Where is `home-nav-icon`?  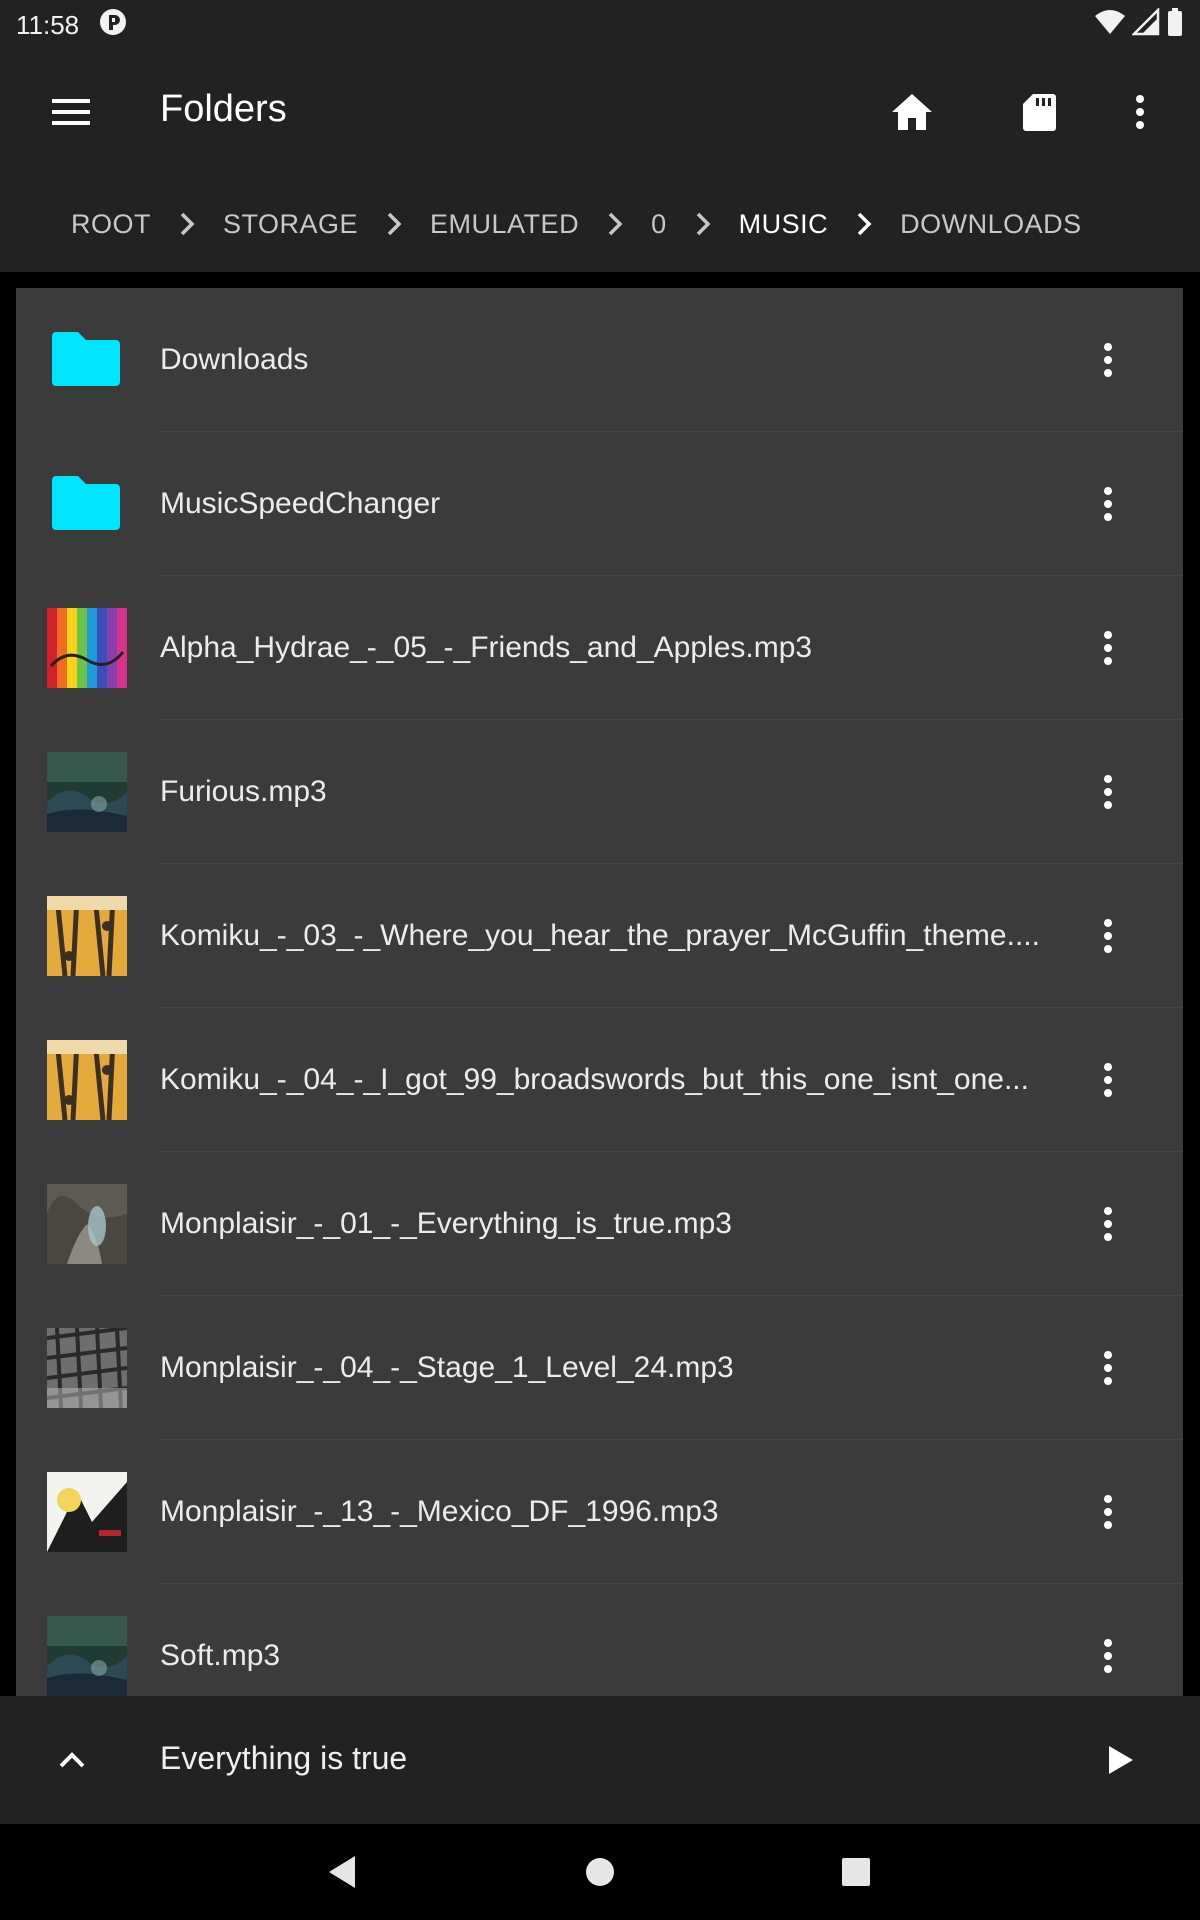 home-nav-icon is located at coordinates (600, 1872).